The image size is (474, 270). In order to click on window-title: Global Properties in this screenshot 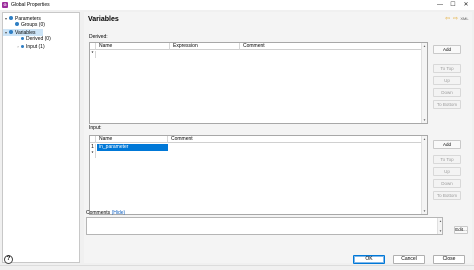, I will do `click(30, 5)`.